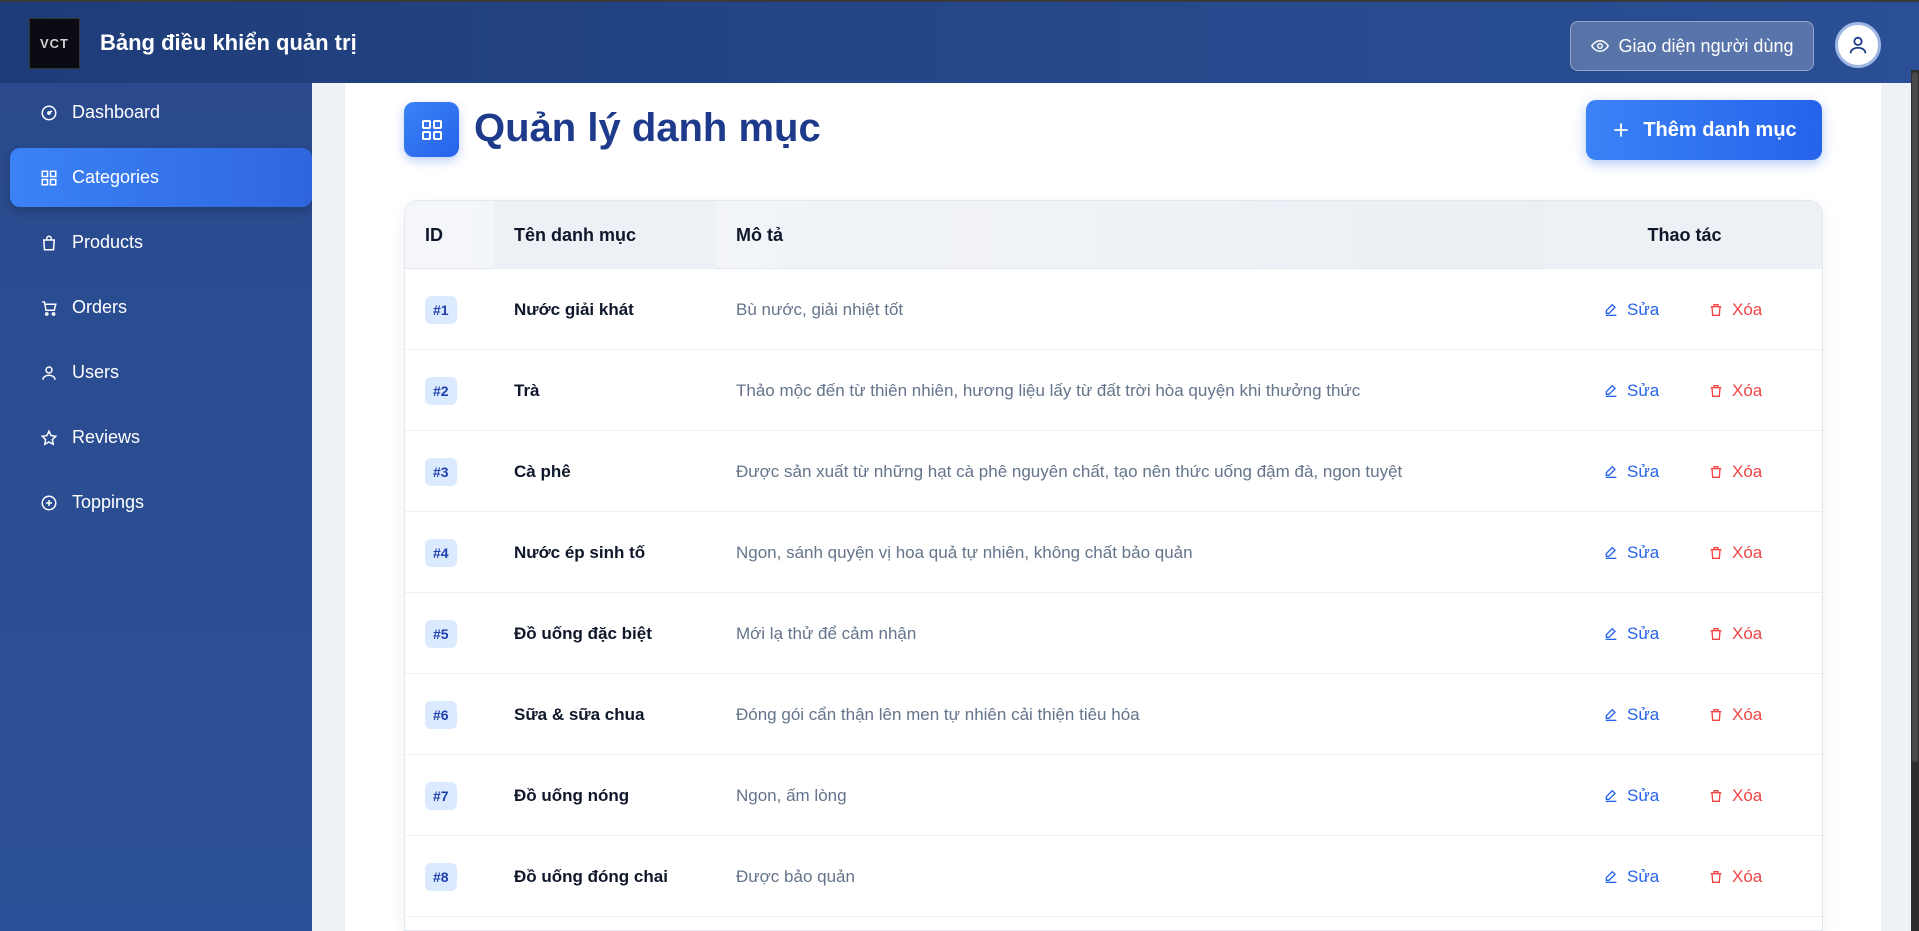 This screenshot has height=931, width=1919. What do you see at coordinates (161, 502) in the screenshot?
I see `sidebar-item-toppings: Toppings` at bounding box center [161, 502].